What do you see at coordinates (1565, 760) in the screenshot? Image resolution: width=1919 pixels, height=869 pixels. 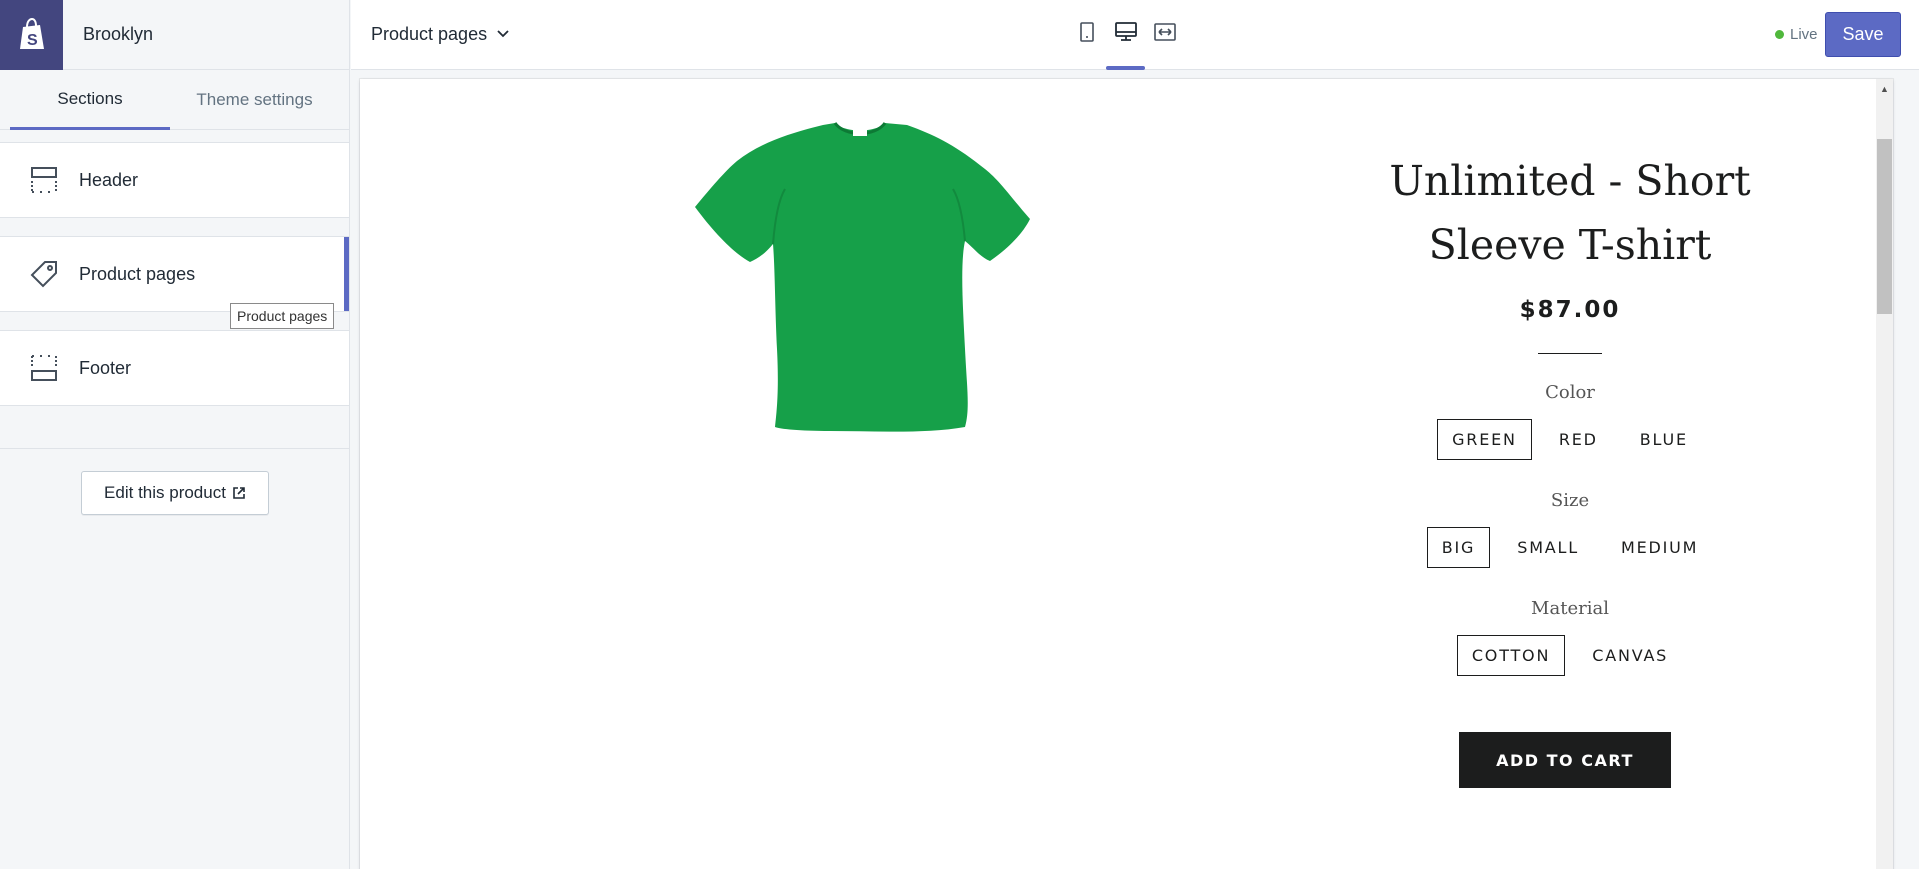 I see `add-to-cart-button: ADD TO CART` at bounding box center [1565, 760].